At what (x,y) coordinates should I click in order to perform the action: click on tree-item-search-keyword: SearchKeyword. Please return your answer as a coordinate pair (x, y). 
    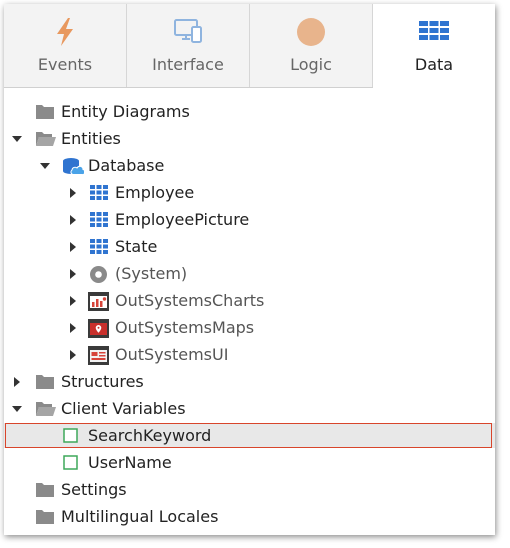
    Looking at the image, I should click on (249, 435).